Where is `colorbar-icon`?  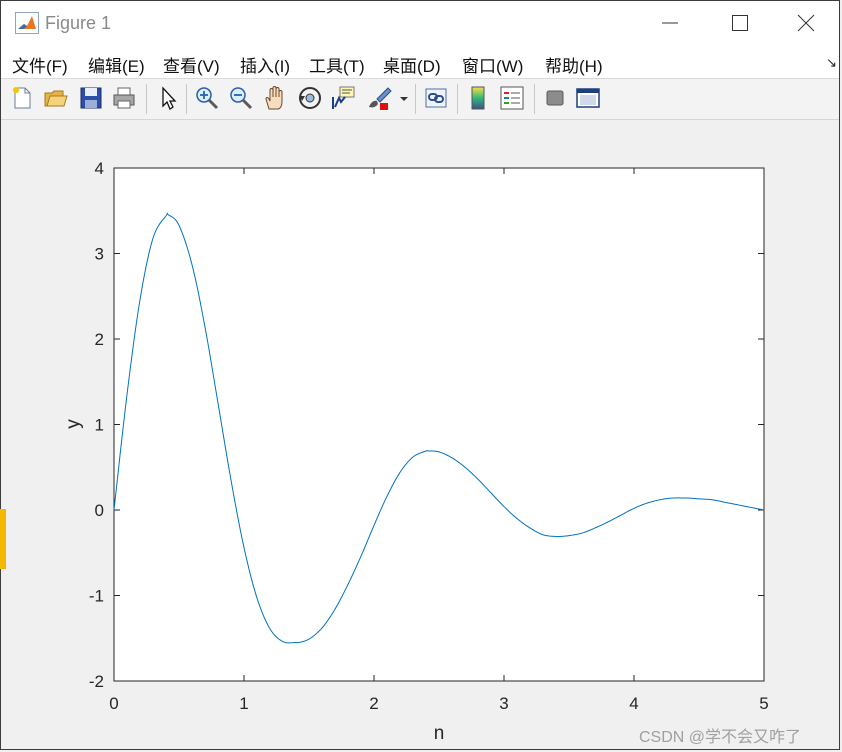
colorbar-icon is located at coordinates (478, 98).